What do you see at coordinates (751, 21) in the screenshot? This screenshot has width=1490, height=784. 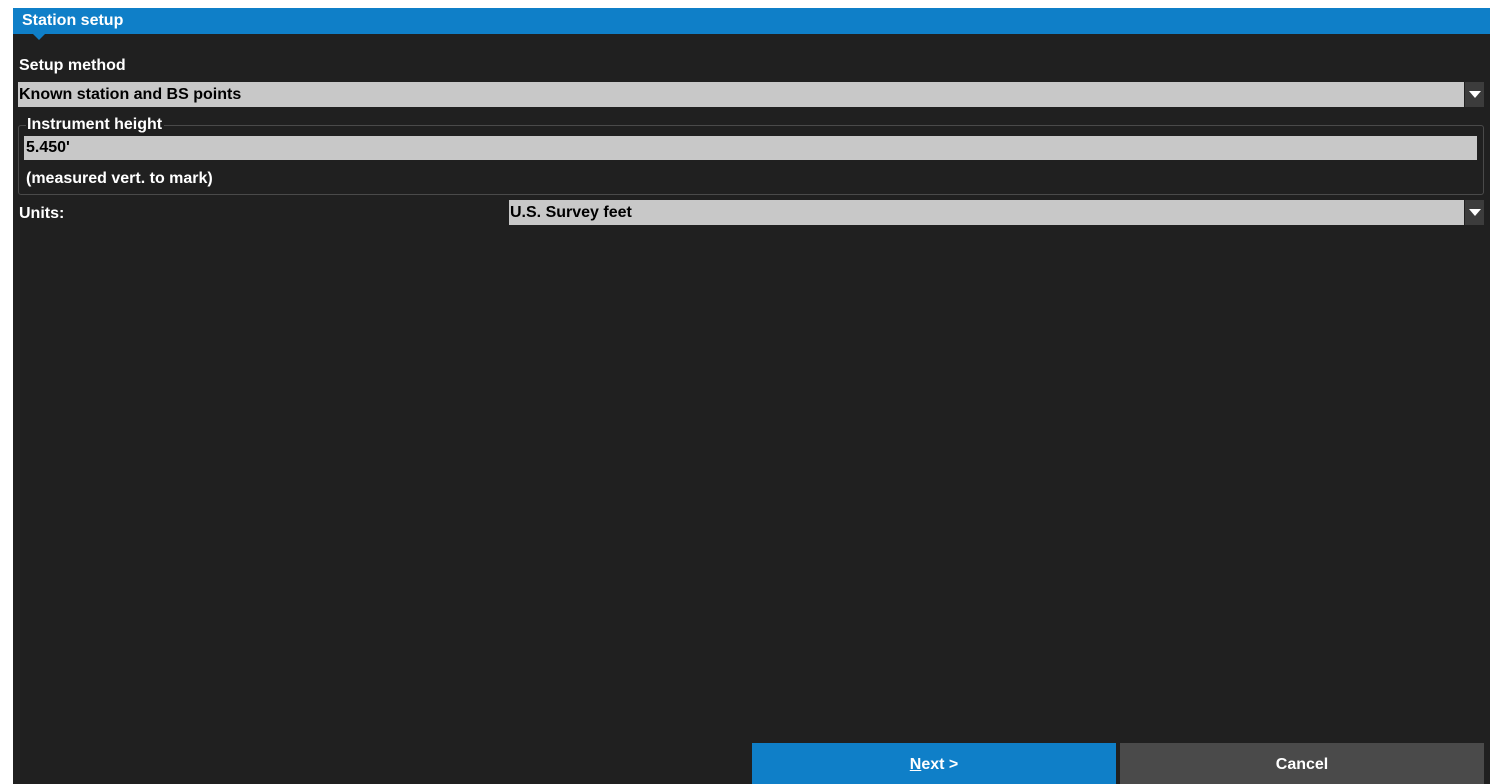 I see `window-titlebar: Station setup` at bounding box center [751, 21].